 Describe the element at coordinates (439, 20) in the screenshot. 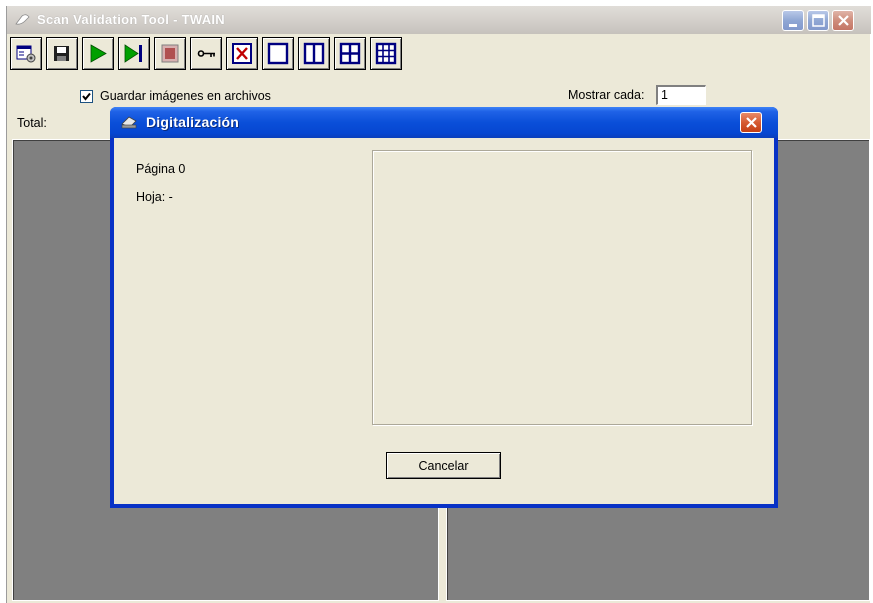

I see `main-titlebar: Scan Validation Tool - TWAIN` at that location.